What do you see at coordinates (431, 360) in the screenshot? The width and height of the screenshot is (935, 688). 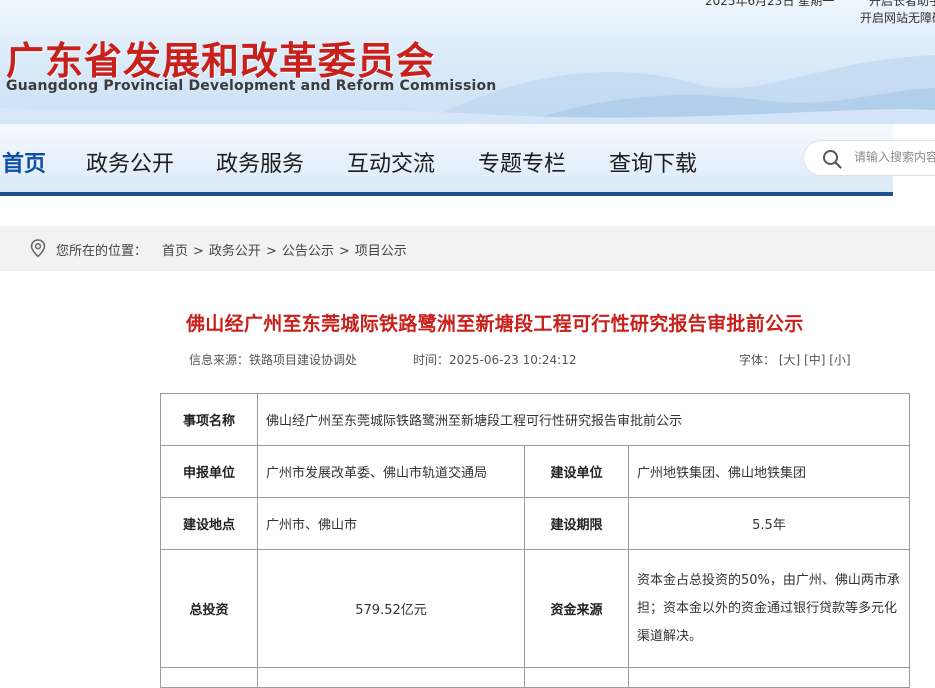 I see `time-label: 时间：` at bounding box center [431, 360].